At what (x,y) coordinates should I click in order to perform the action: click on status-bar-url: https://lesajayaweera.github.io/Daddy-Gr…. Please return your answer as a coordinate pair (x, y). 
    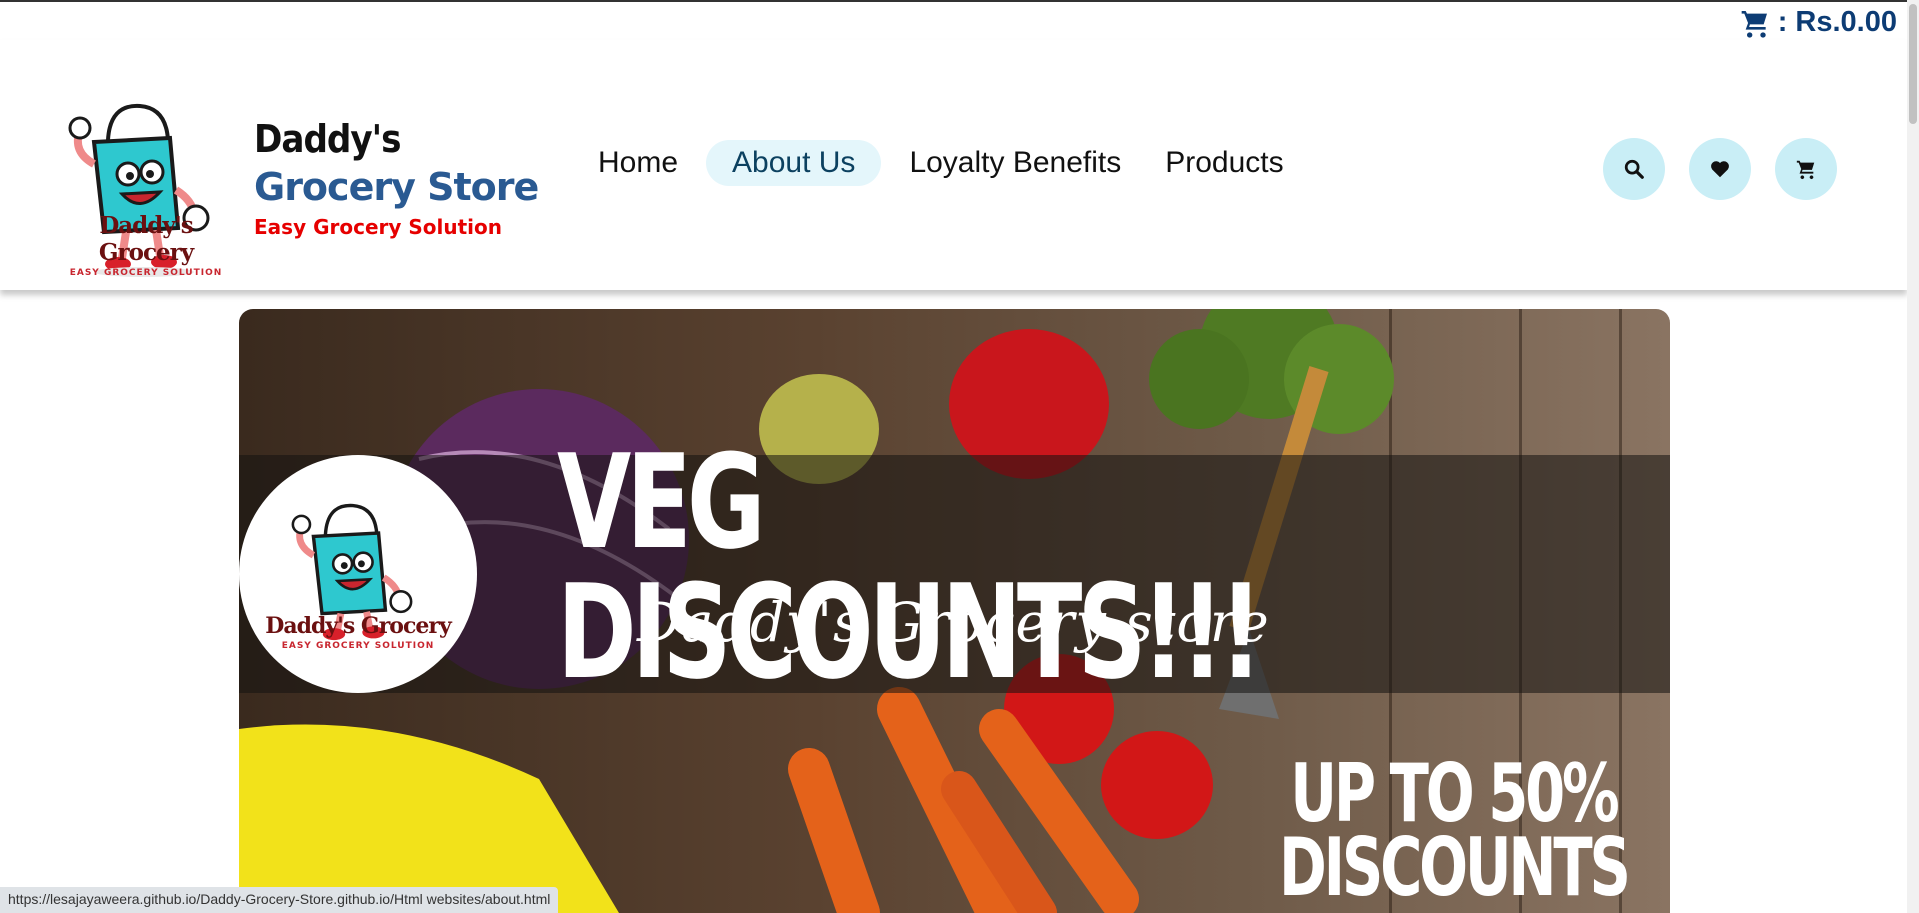
    Looking at the image, I should click on (279, 900).